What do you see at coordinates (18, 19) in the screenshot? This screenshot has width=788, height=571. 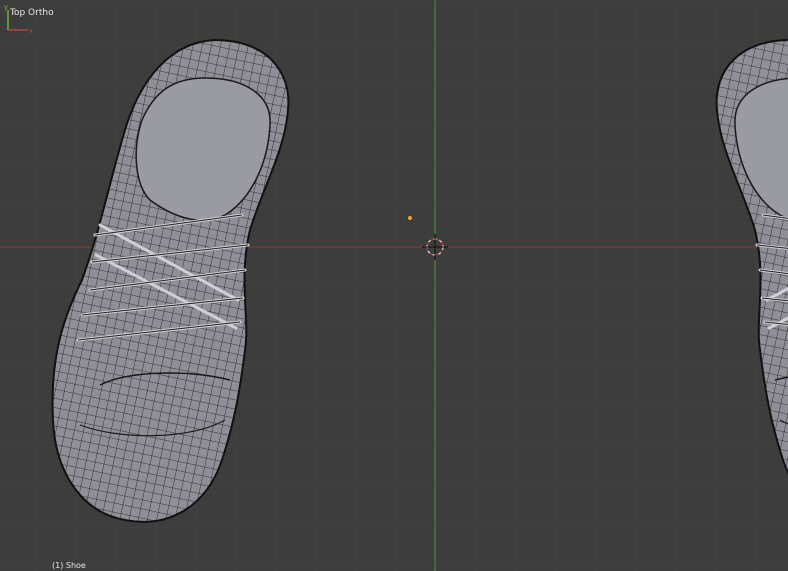 I see `axis-gizmo-icon: y x` at bounding box center [18, 19].